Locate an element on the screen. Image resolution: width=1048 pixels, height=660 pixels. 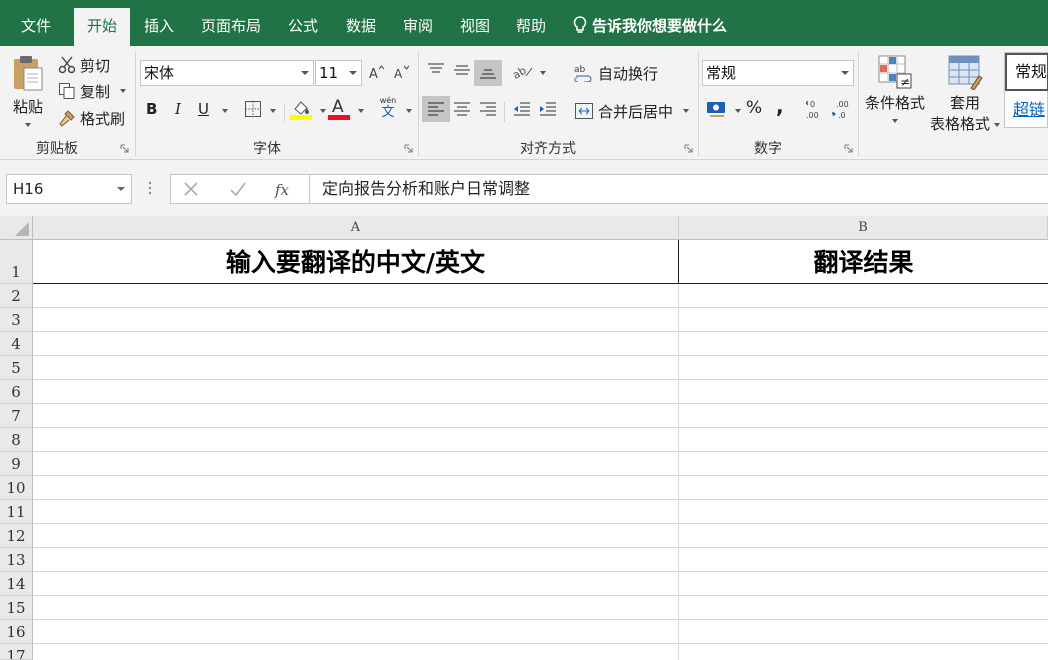
bold-button: B is located at coordinates (151, 109).